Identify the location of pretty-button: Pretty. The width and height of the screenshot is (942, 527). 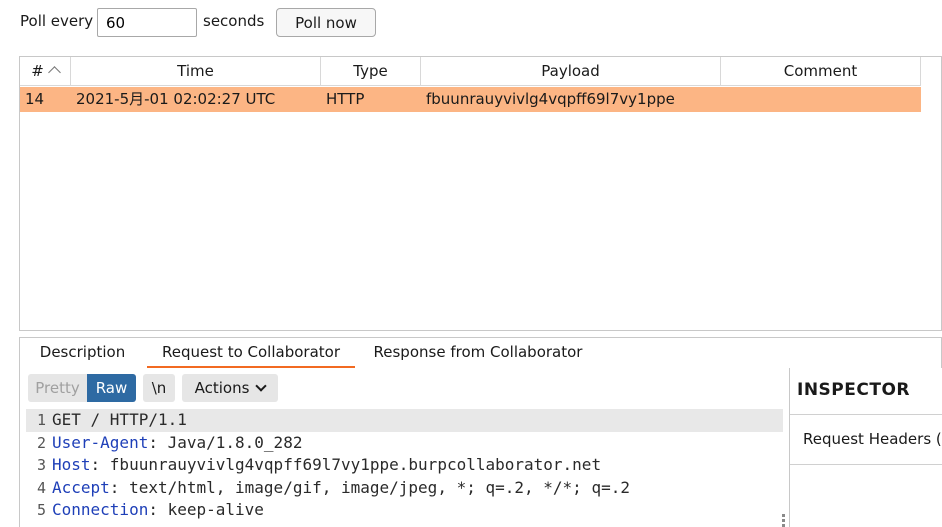
(57, 388).